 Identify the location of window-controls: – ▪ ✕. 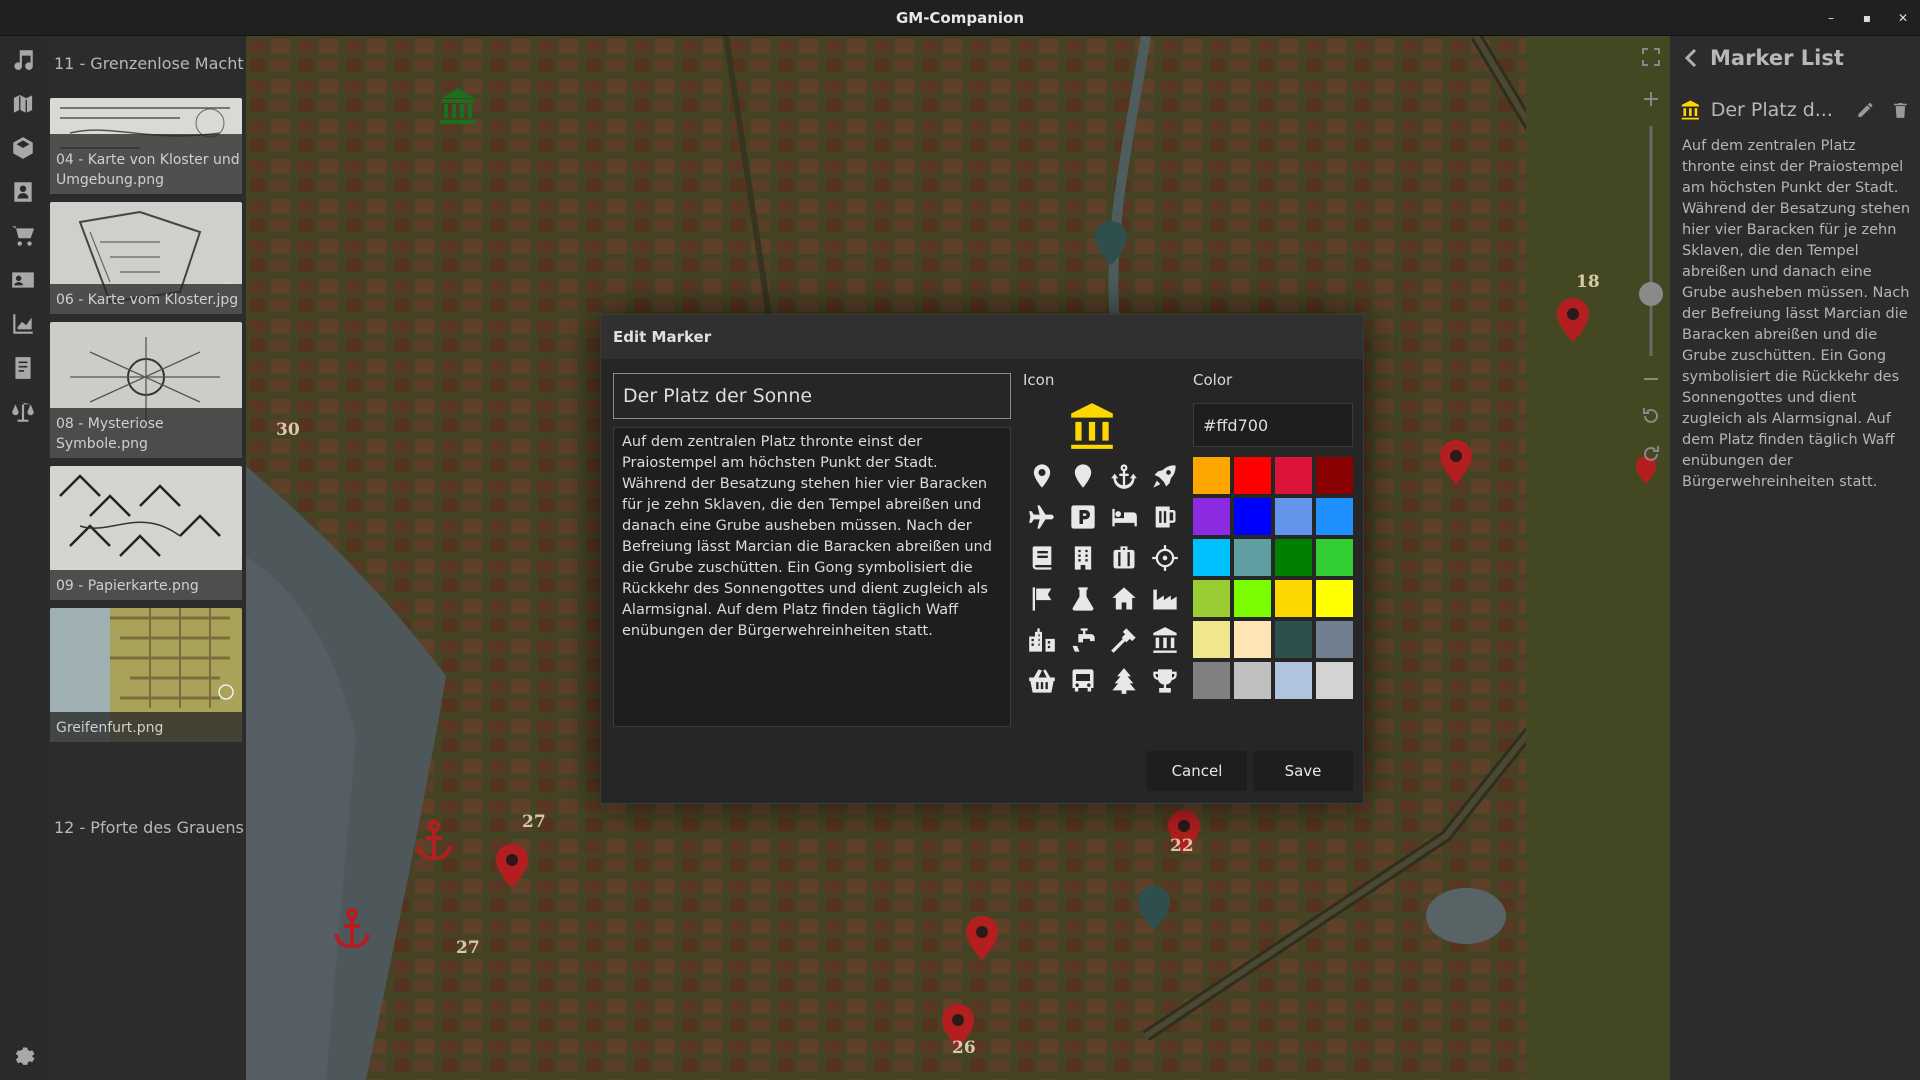
(1867, 18).